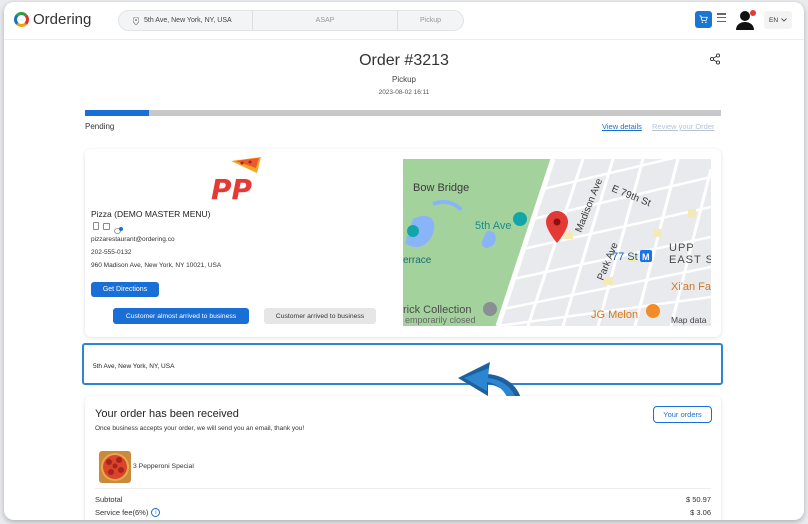 The width and height of the screenshot is (808, 524). Describe the element at coordinates (118, 228) in the screenshot. I see `chat-icon` at that location.